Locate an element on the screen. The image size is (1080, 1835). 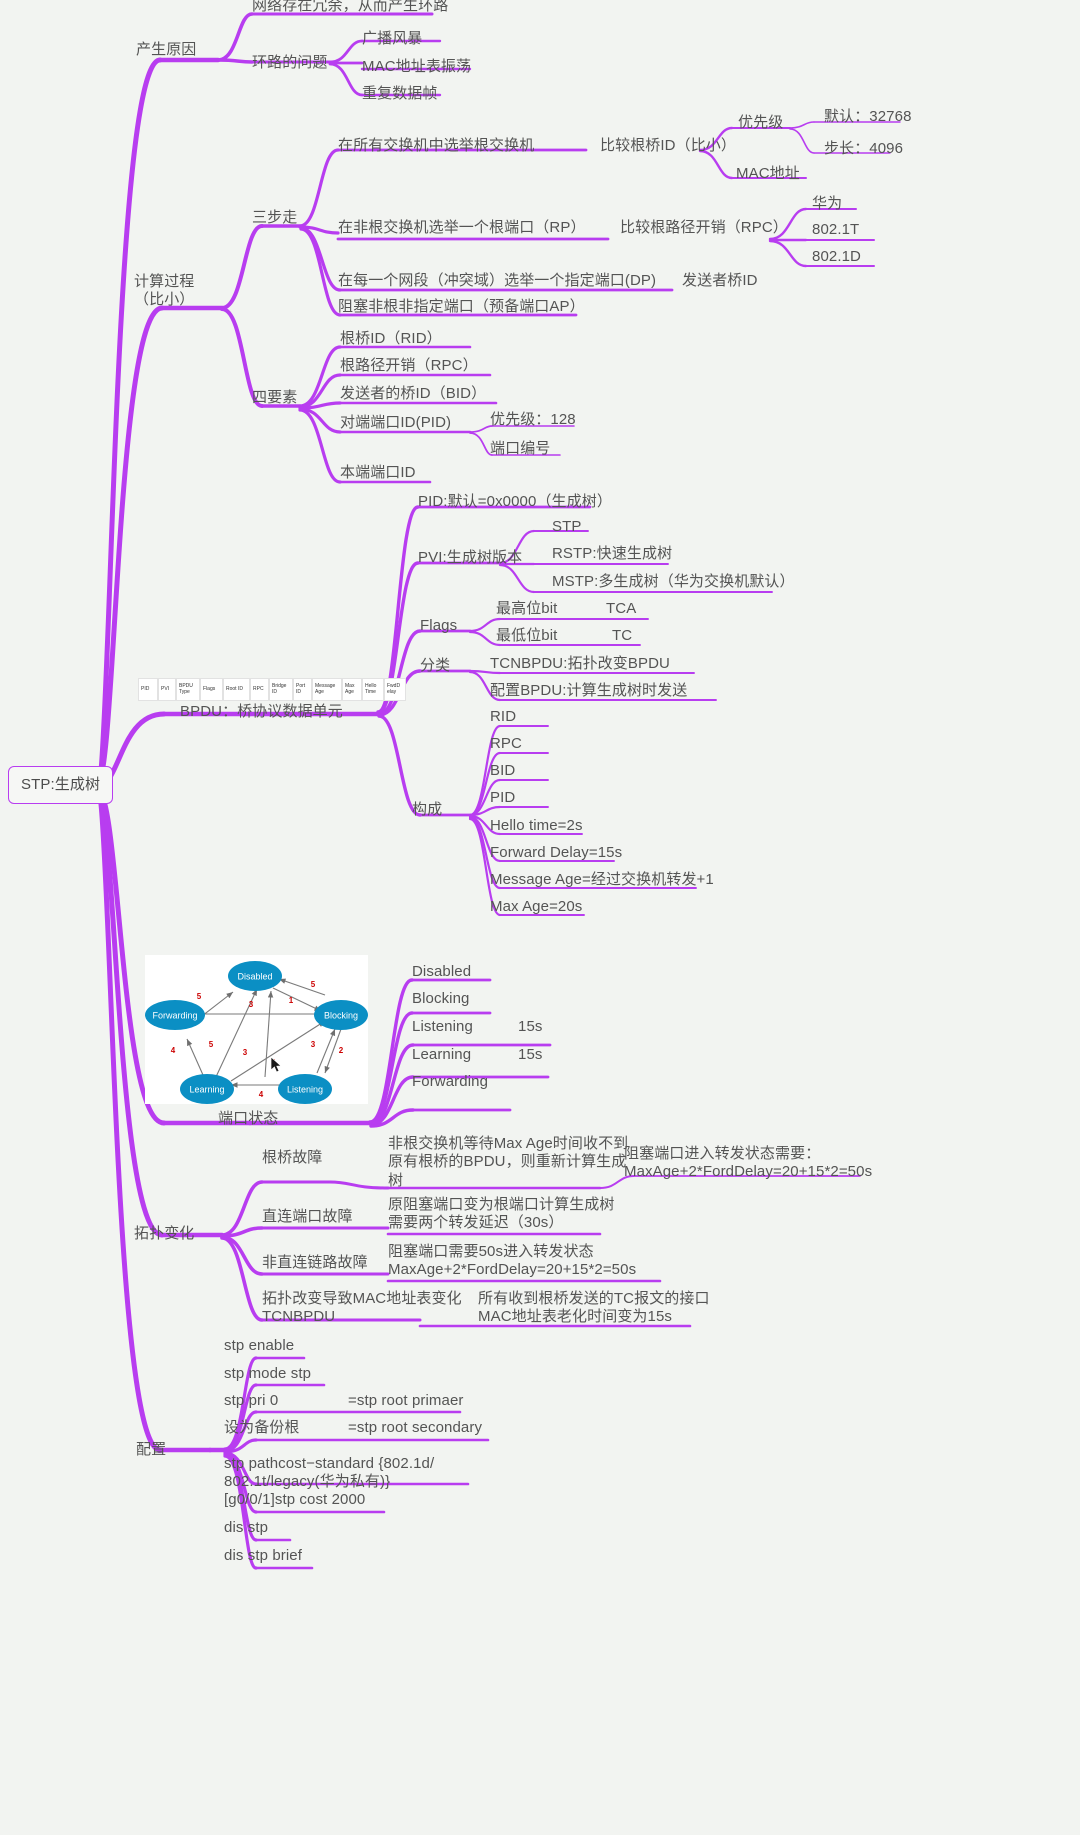
node-priority-step: 步长：4096 is located at coordinates (863, 149).